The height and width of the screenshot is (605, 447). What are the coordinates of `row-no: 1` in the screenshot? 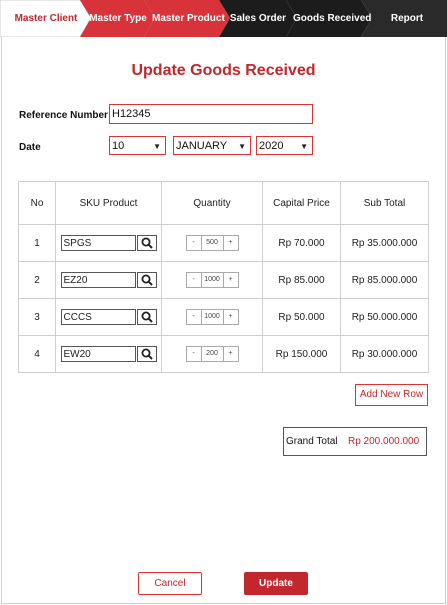 It's located at (37, 243).